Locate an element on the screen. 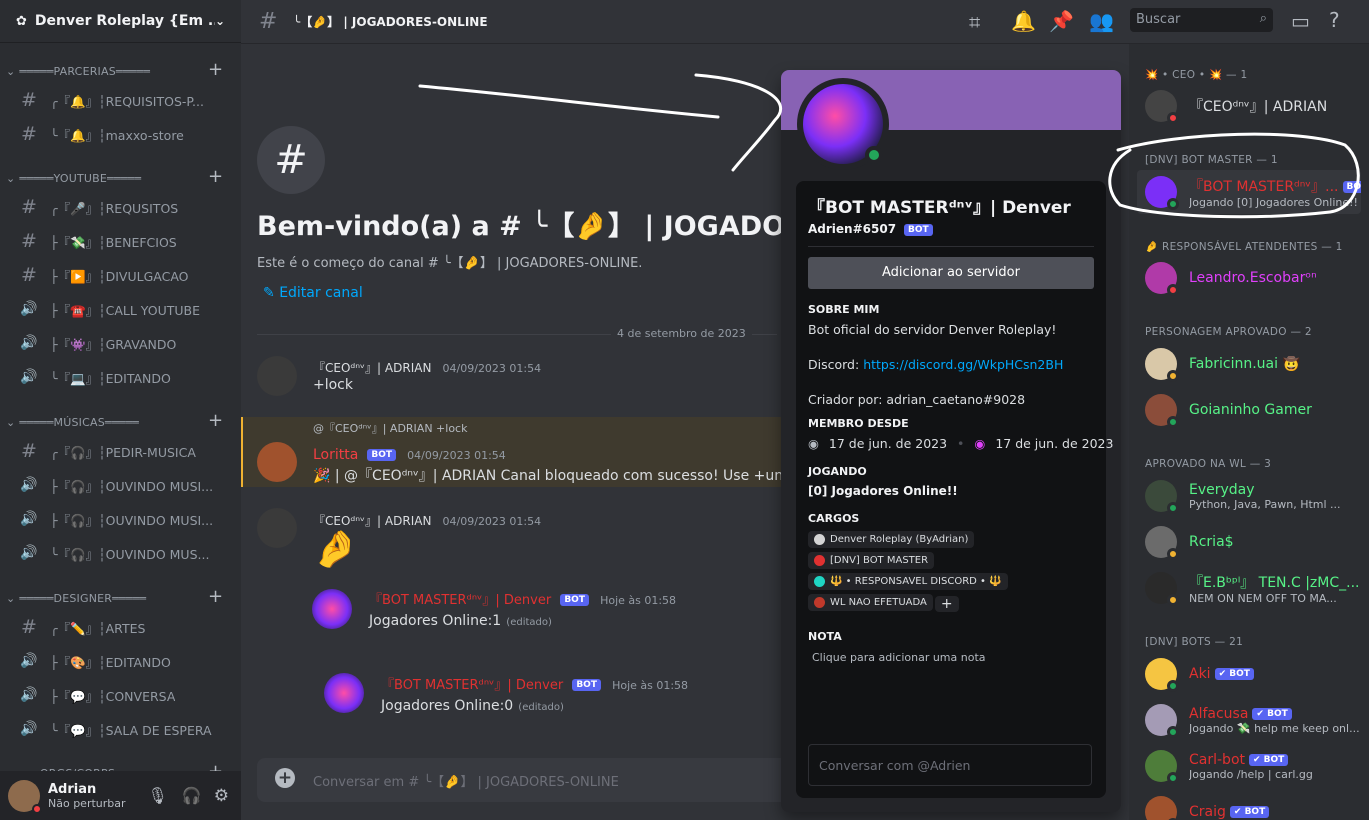  member-item: Goianinho Gamer is located at coordinates (1249, 410).